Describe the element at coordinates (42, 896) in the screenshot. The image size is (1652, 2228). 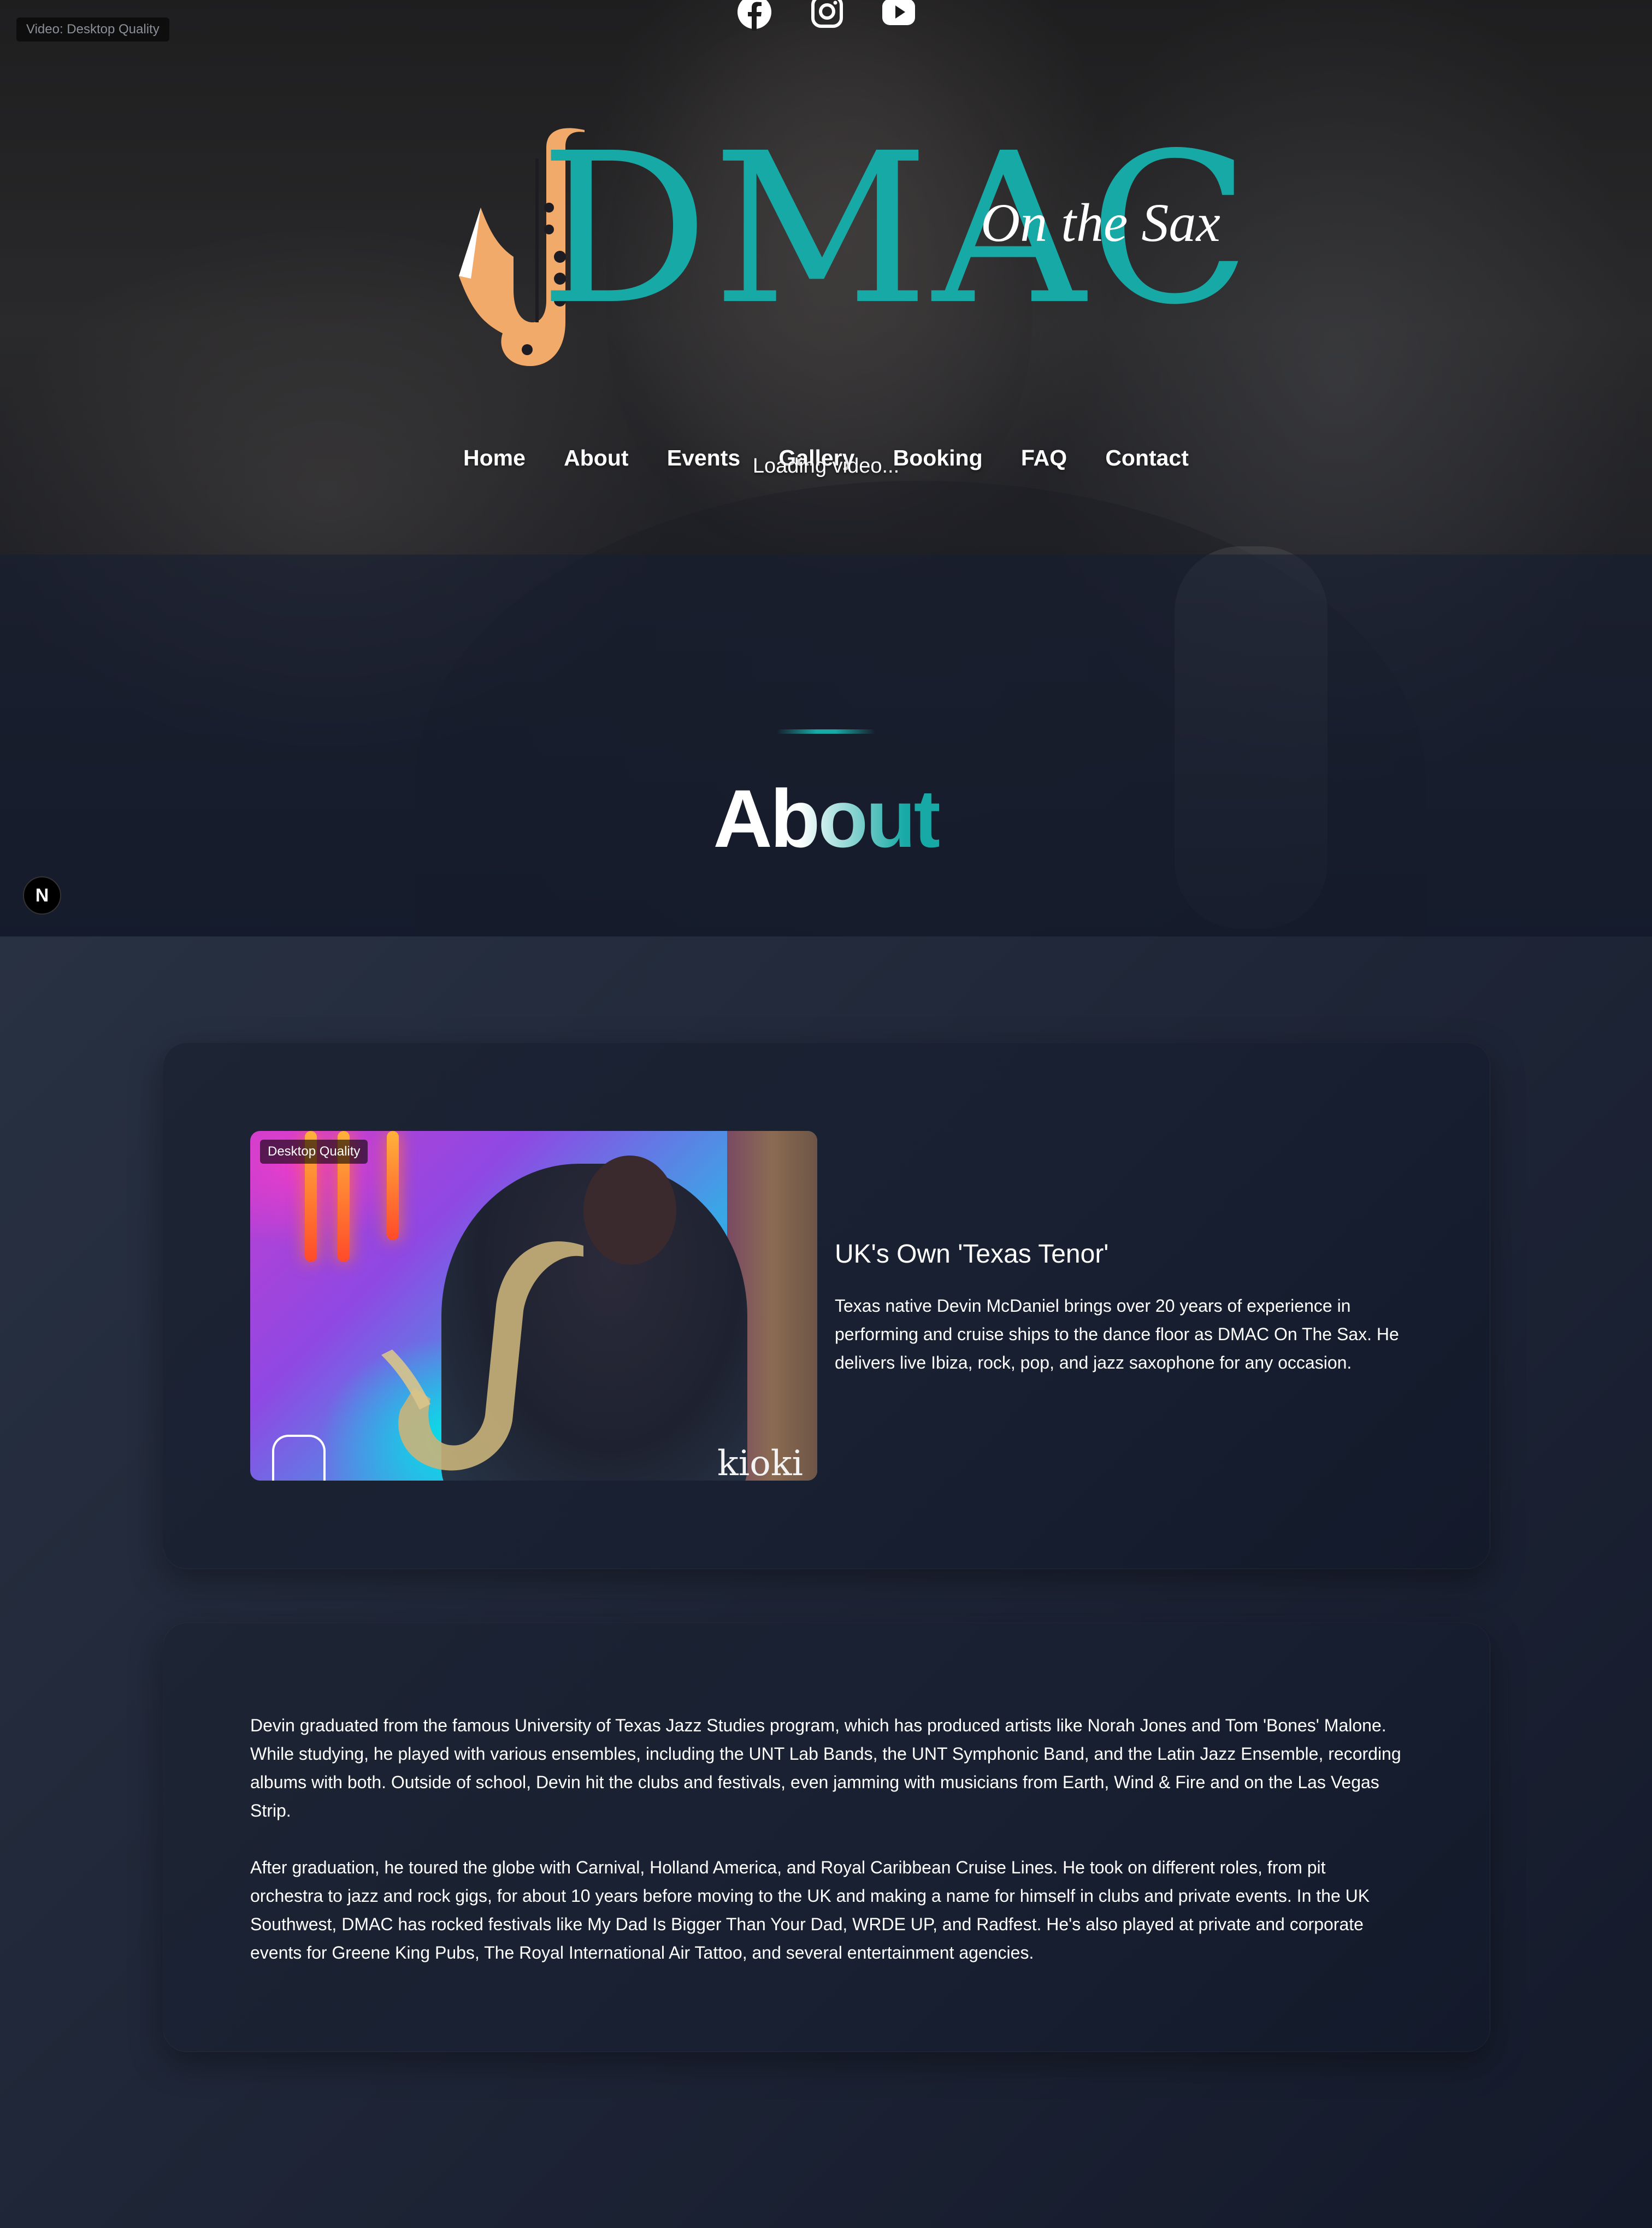
I see `dev-tools-badge: N` at that location.